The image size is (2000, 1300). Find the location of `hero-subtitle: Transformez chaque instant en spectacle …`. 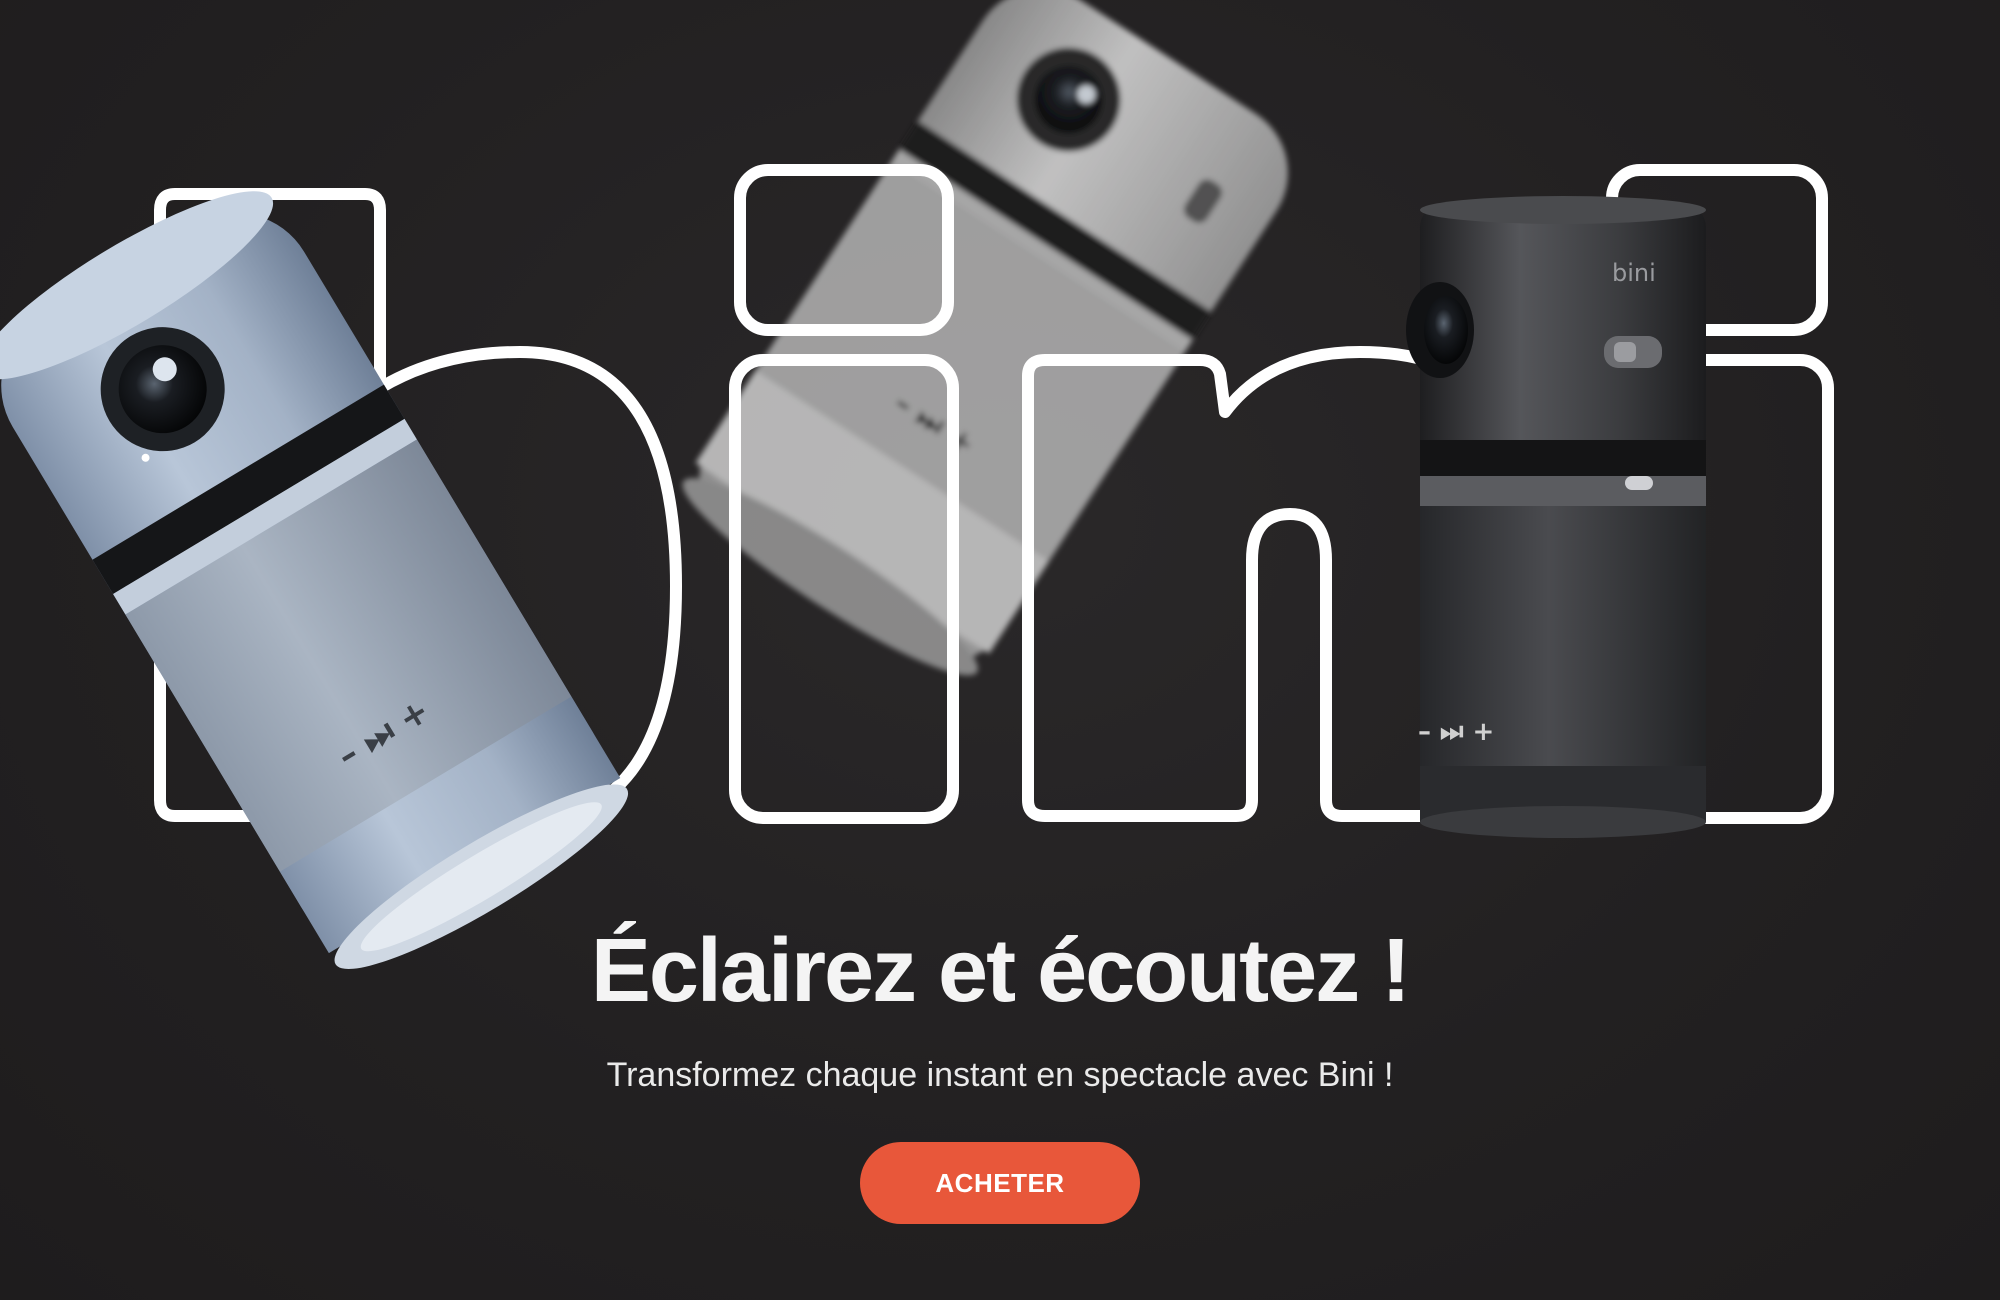

hero-subtitle: Transformez chaque instant en spectacle … is located at coordinates (1000, 1075).